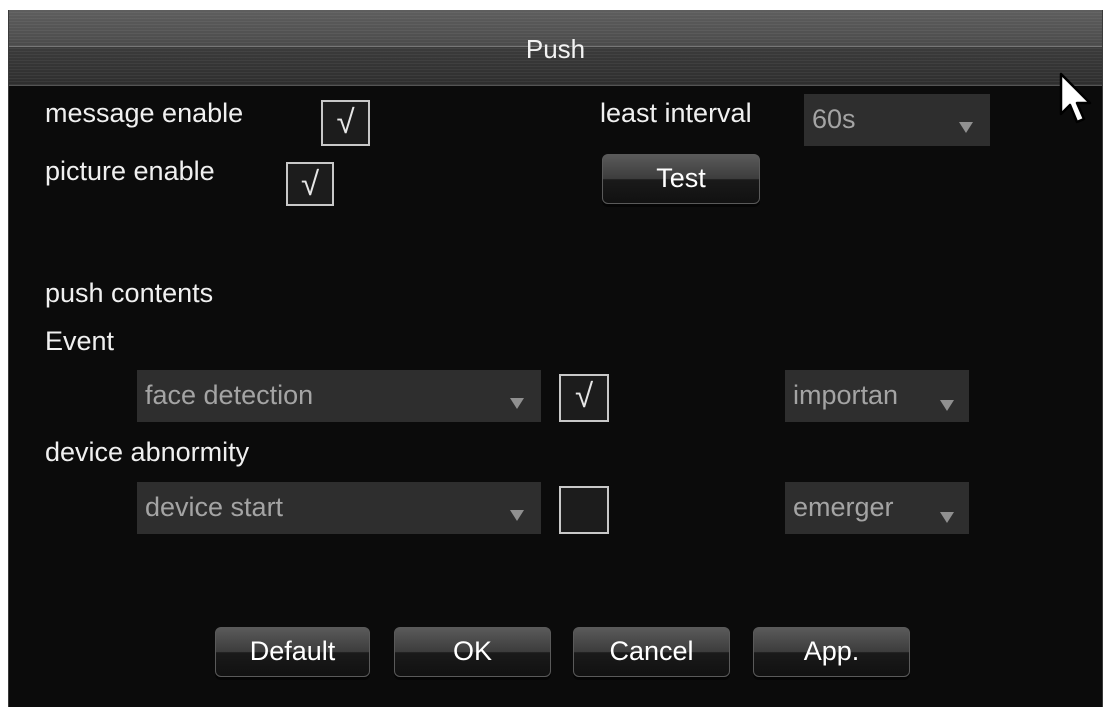 The height and width of the screenshot is (707, 1110). I want to click on mouse-pointer-icon, so click(1075, 98).